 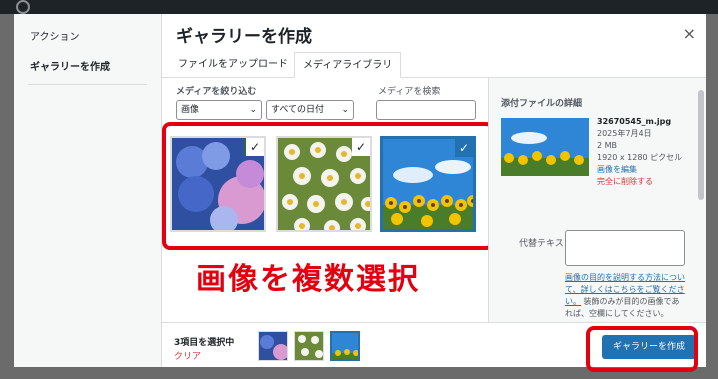 What do you see at coordinates (701, 145) in the screenshot?
I see `sidebar-scrollbar` at bounding box center [701, 145].